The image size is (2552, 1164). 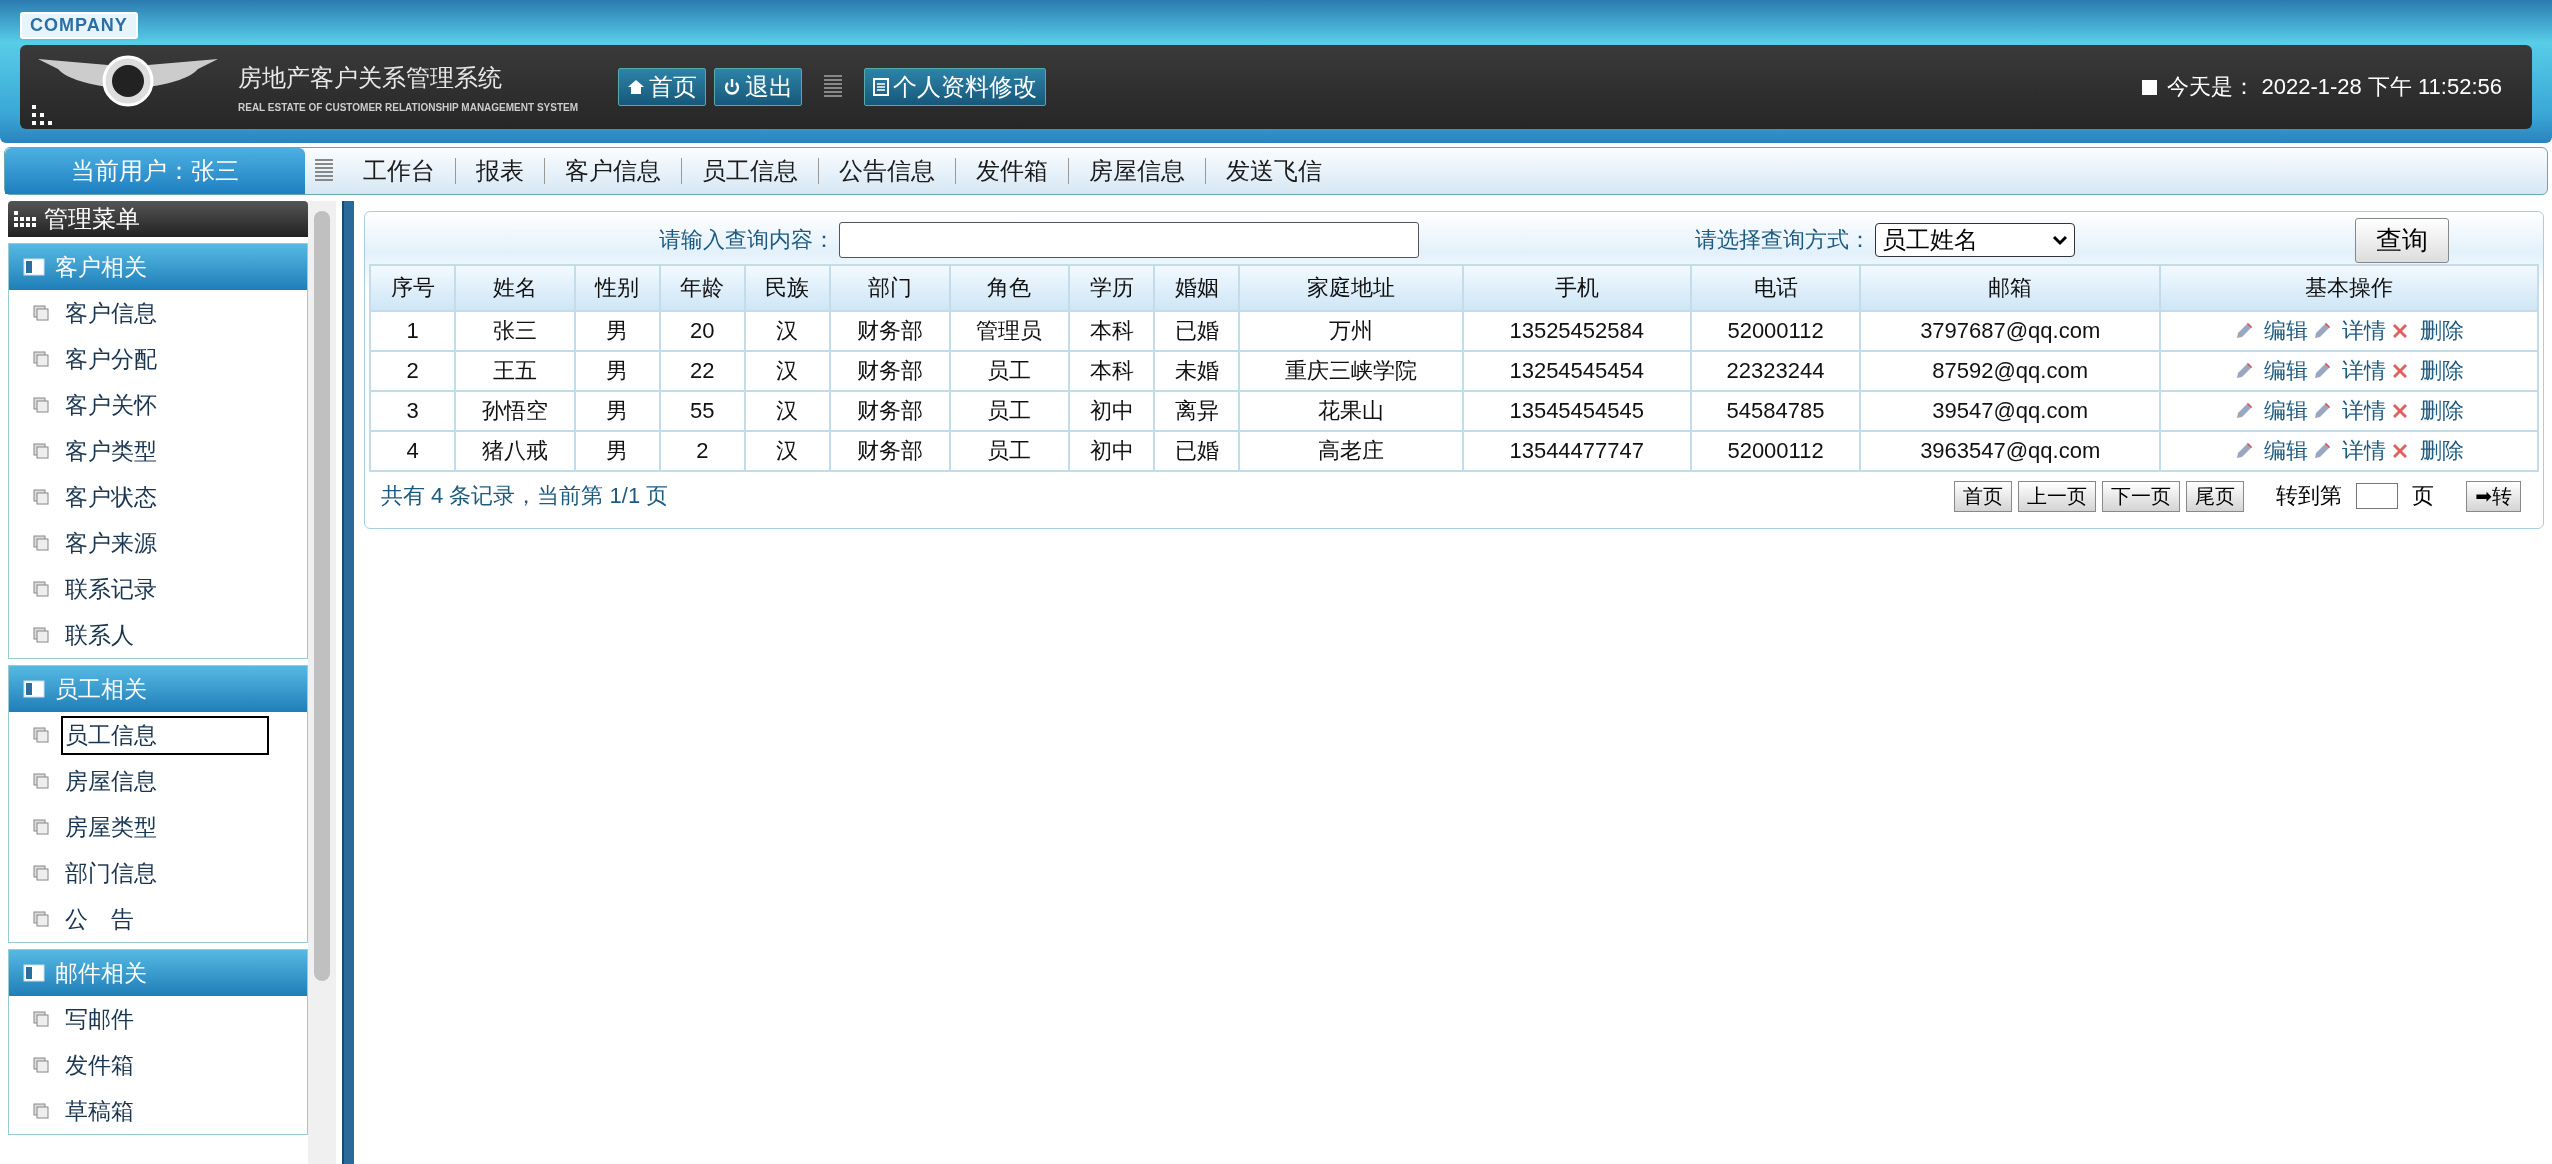 What do you see at coordinates (1351, 371) in the screenshot?
I see `table-cell: 重庆三峡学院` at bounding box center [1351, 371].